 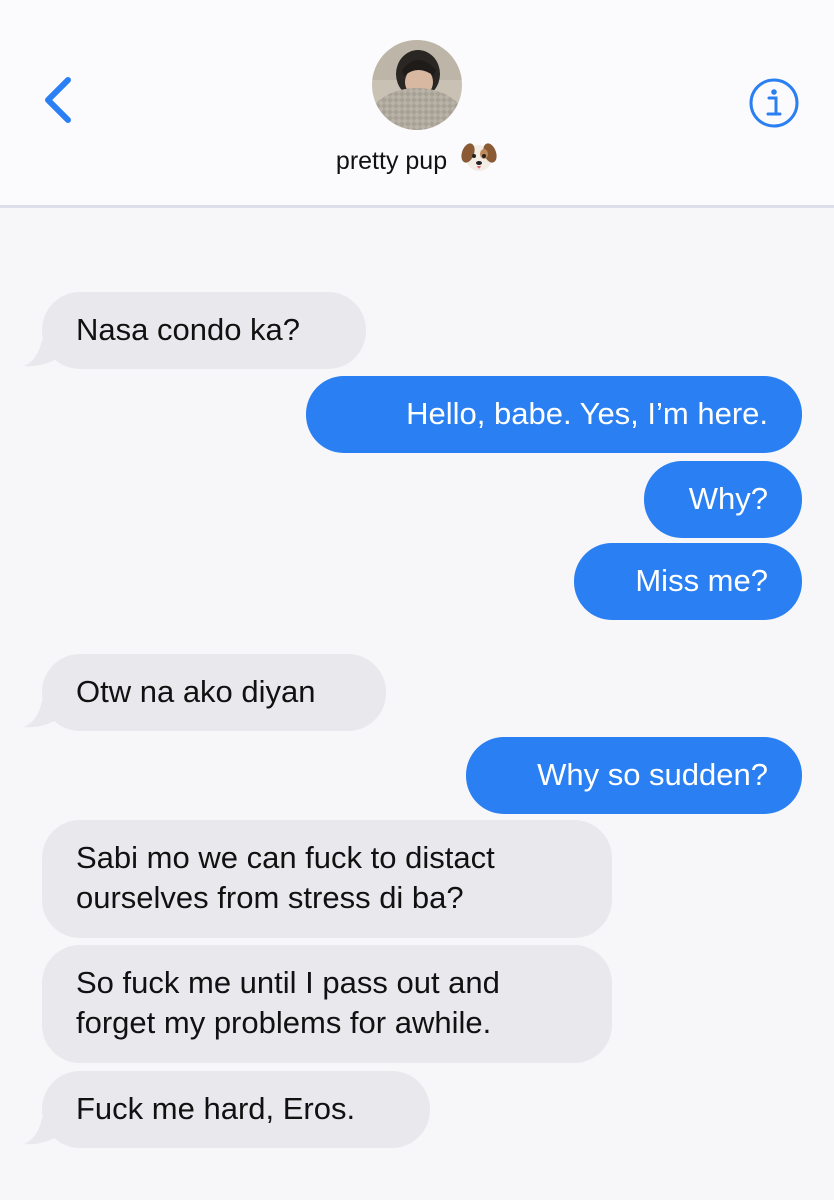 What do you see at coordinates (236, 1109) in the screenshot?
I see `received-message-bubble: Fuck me hard, Eros.` at bounding box center [236, 1109].